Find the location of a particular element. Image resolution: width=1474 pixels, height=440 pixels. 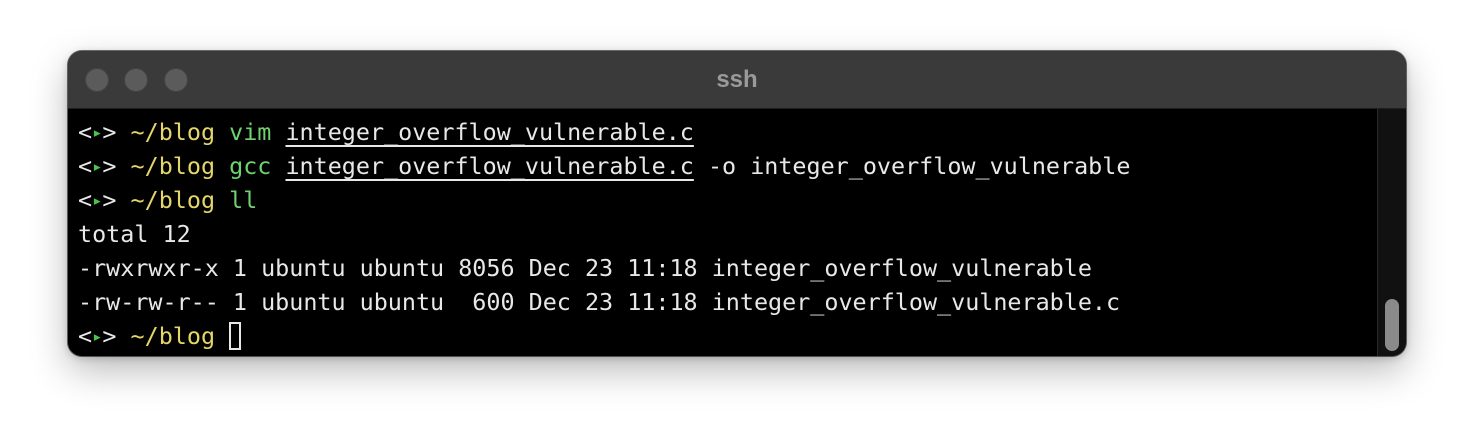

active-prompt-line: <▸> ~/blog is located at coordinates (728, 336).